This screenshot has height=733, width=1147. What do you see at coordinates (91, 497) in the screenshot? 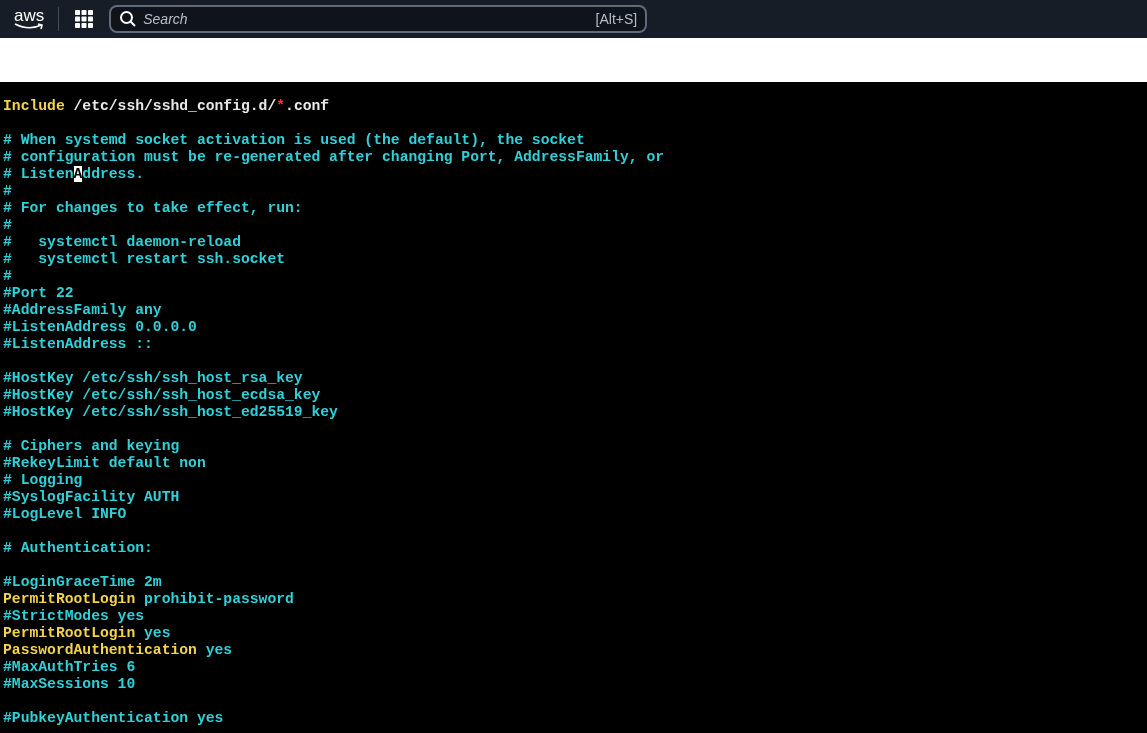
I see `terminal-text: #SyslogFacility AUTH` at bounding box center [91, 497].